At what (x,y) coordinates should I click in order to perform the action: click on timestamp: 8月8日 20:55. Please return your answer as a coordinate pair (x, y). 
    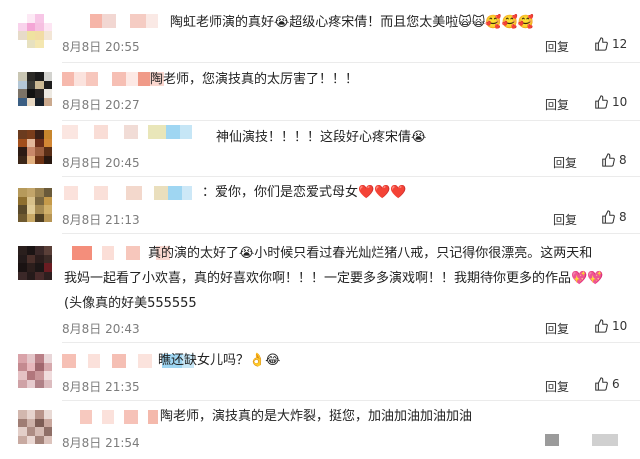
    Looking at the image, I should click on (101, 47).